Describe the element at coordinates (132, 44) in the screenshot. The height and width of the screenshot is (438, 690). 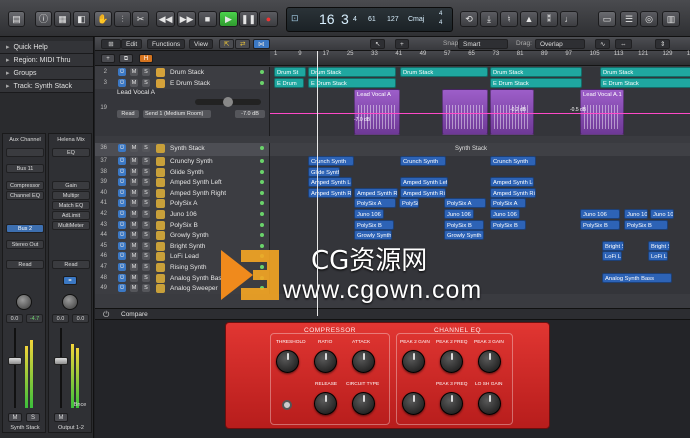
I see `edit-menu: Edit` at that location.